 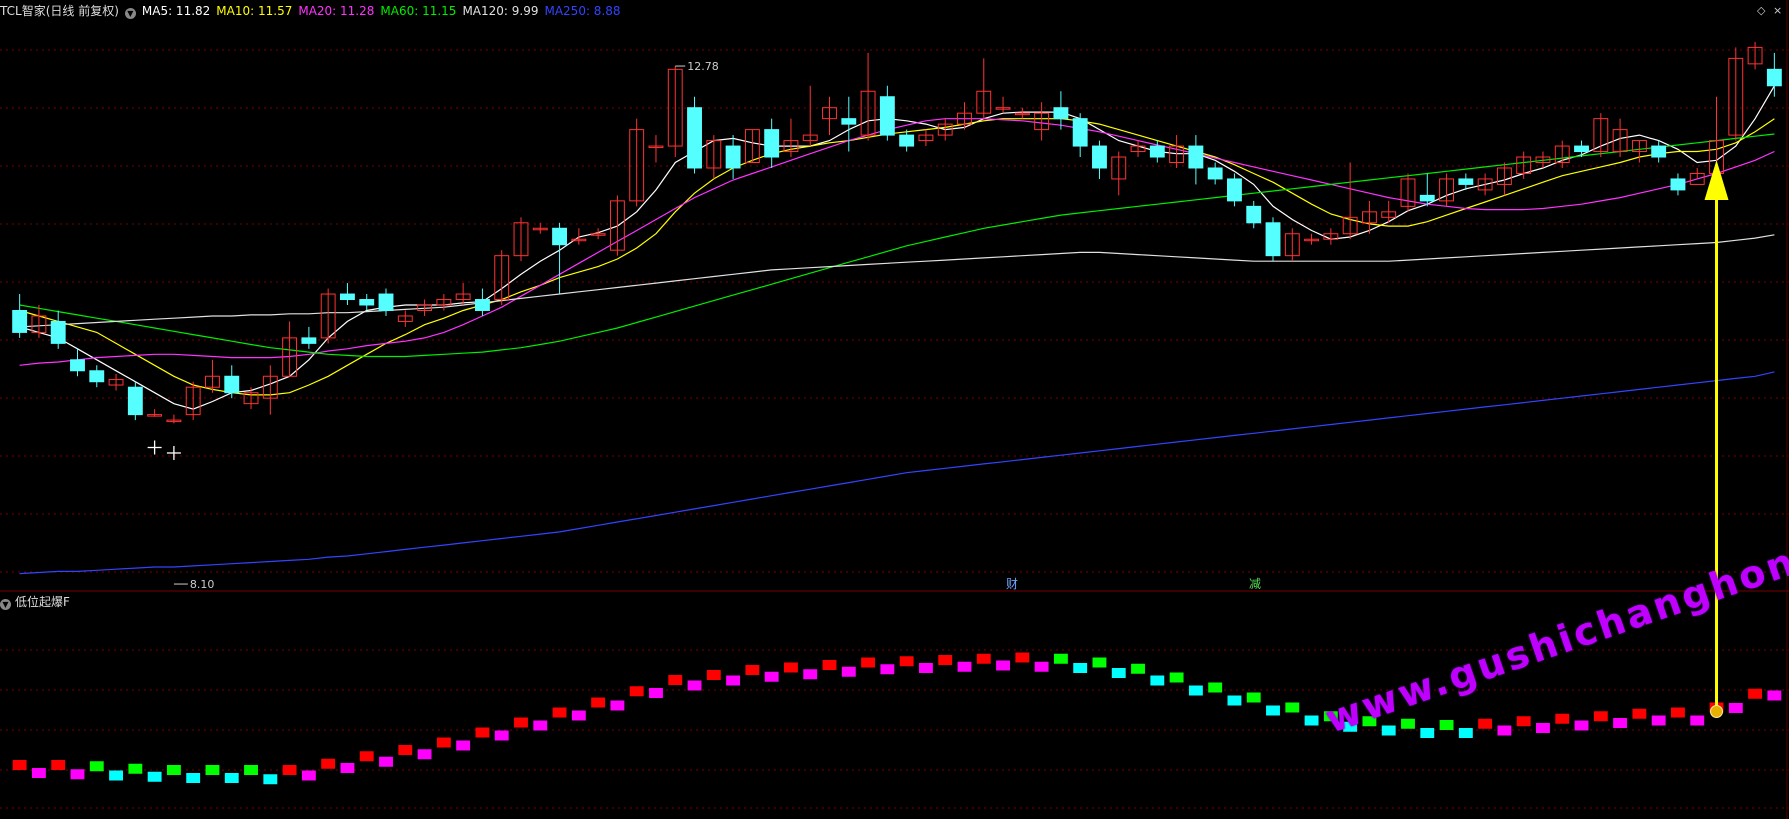 What do you see at coordinates (1716, 179) in the screenshot?
I see `signal-arrow-head` at bounding box center [1716, 179].